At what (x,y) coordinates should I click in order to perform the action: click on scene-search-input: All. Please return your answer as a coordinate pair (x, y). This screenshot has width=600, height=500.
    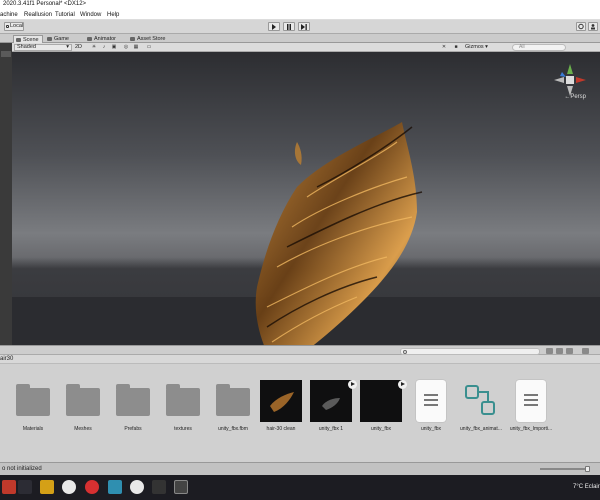
    Looking at the image, I should click on (539, 47).